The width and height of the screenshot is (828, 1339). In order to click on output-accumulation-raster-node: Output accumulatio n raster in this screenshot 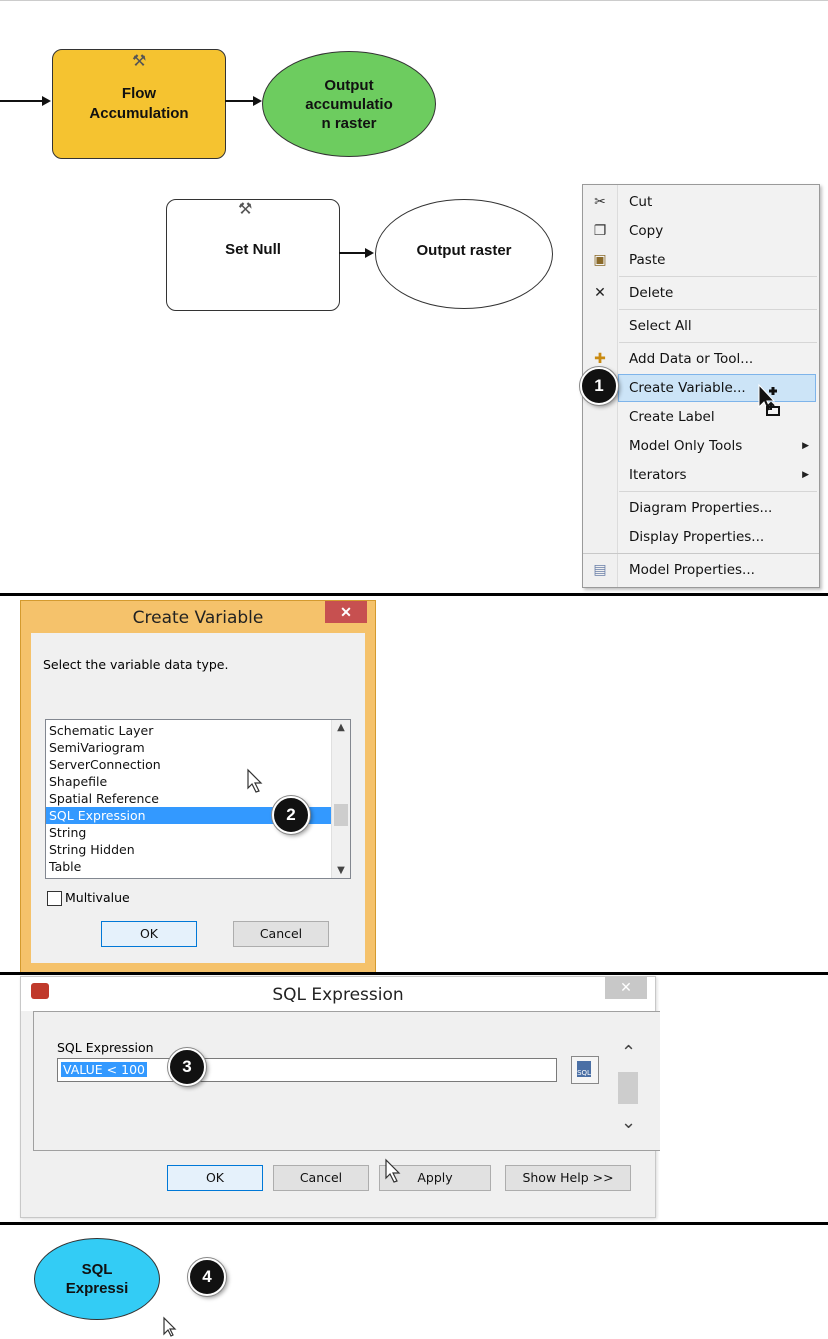, I will do `click(349, 104)`.